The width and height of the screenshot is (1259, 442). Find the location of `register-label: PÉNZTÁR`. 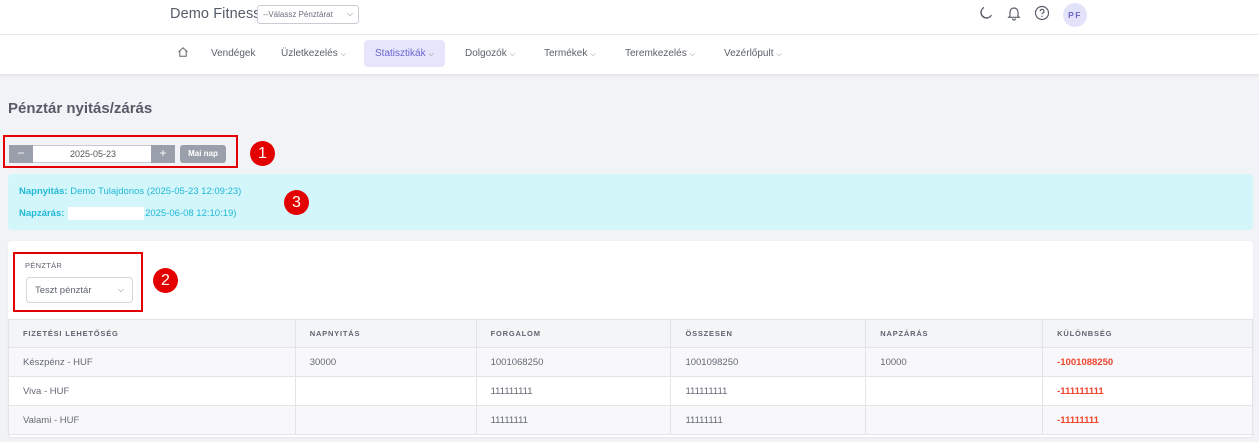

register-label: PÉNZTÁR is located at coordinates (44, 265).